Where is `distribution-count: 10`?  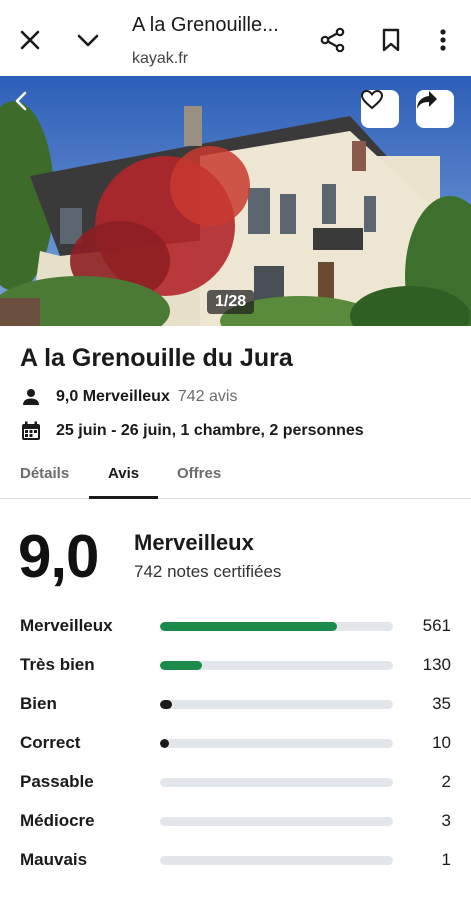 distribution-count: 10 is located at coordinates (441, 742).